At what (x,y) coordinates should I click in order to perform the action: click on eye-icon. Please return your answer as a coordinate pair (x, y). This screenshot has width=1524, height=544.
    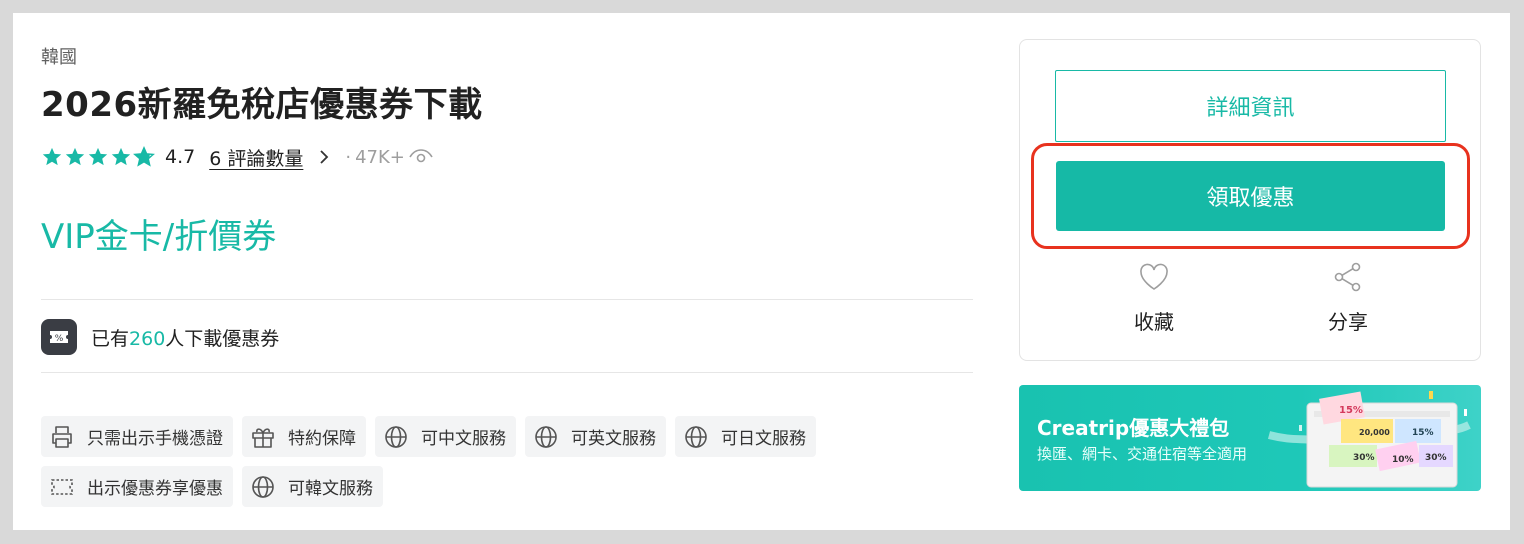
    Looking at the image, I should click on (421, 156).